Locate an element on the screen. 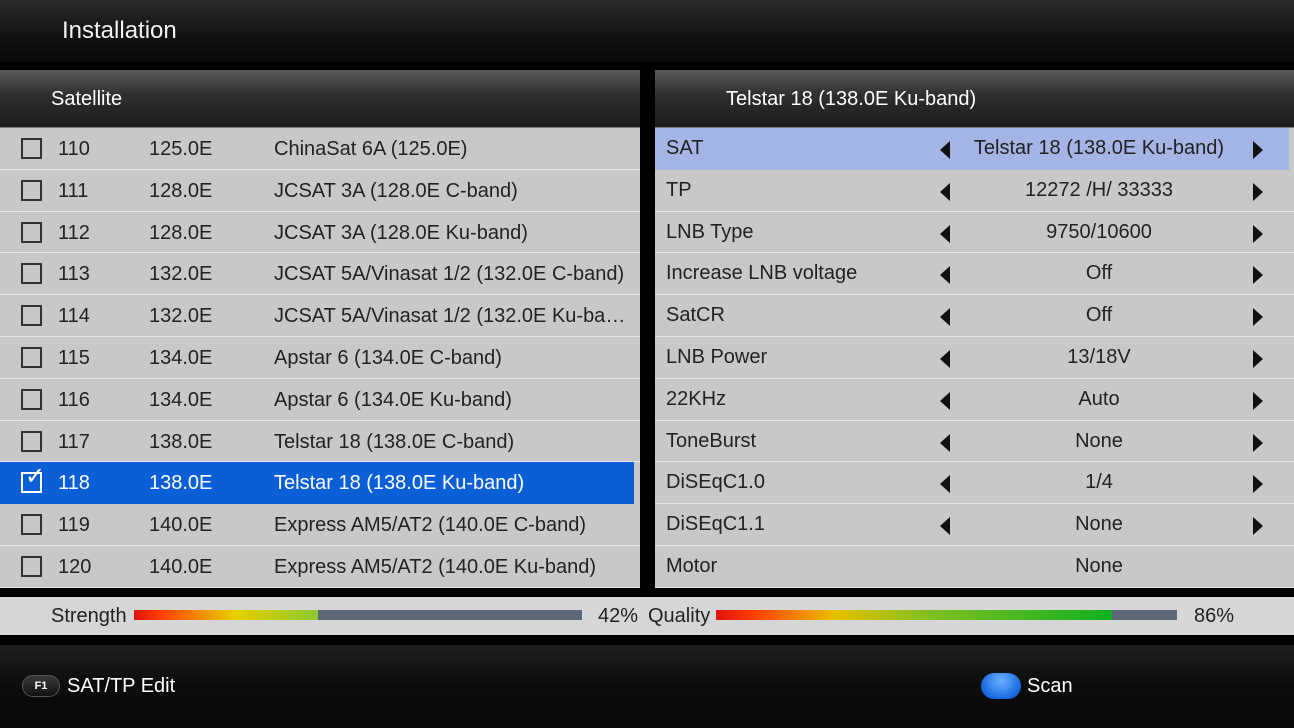 The width and height of the screenshot is (1294, 728). strength-label: Strength is located at coordinates (89, 616).